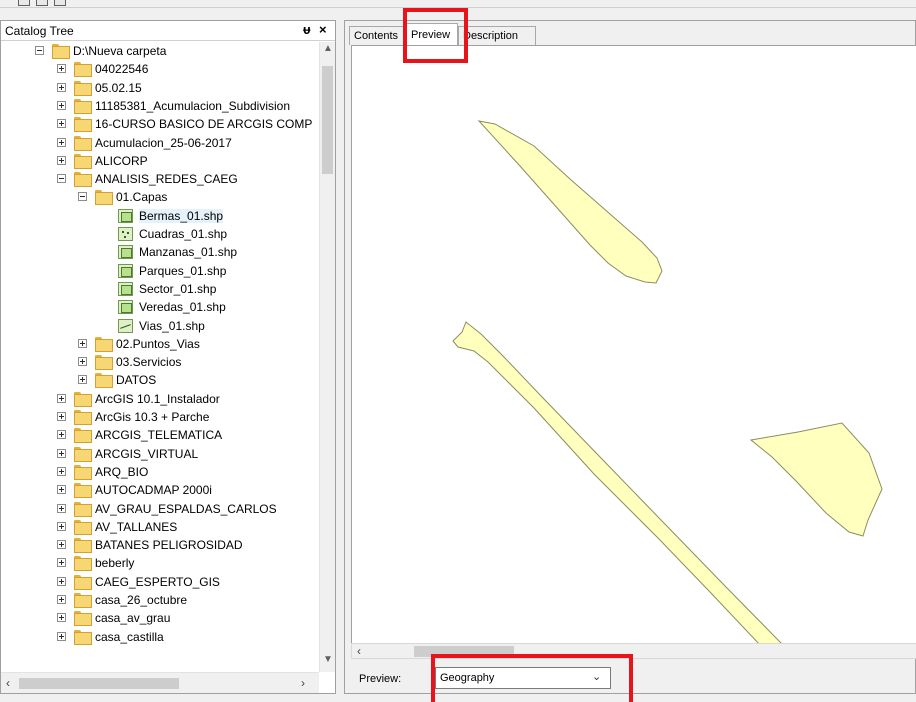 This screenshot has width=916, height=702. I want to click on tab-contents: Contents, so click(377, 35).